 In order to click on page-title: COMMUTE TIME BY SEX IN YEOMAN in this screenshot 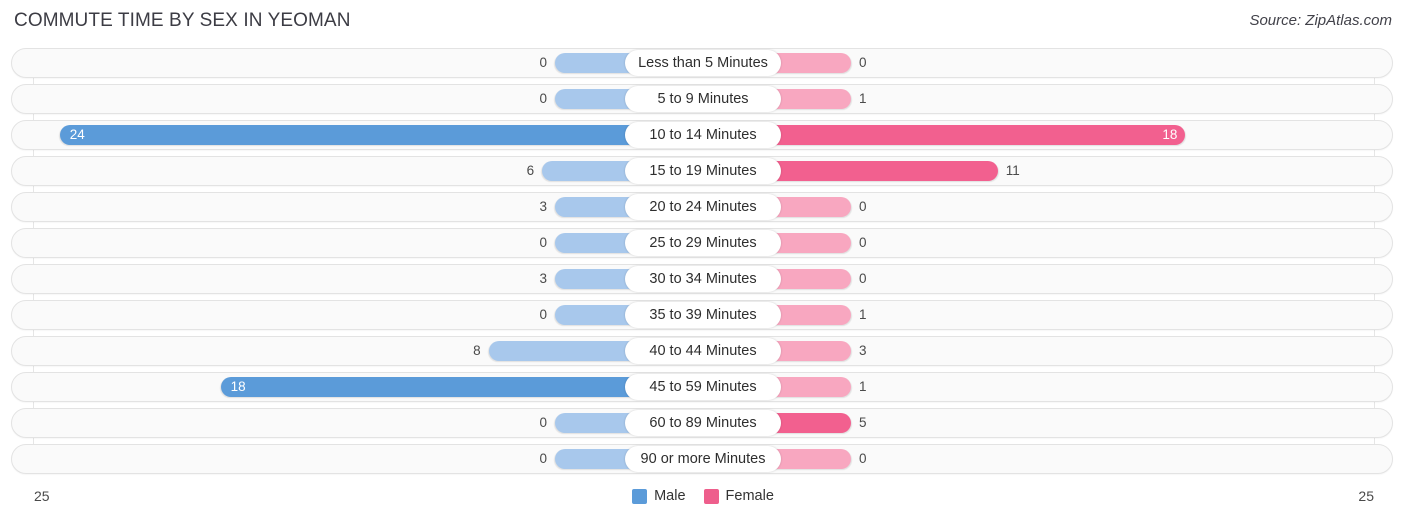, I will do `click(182, 20)`.